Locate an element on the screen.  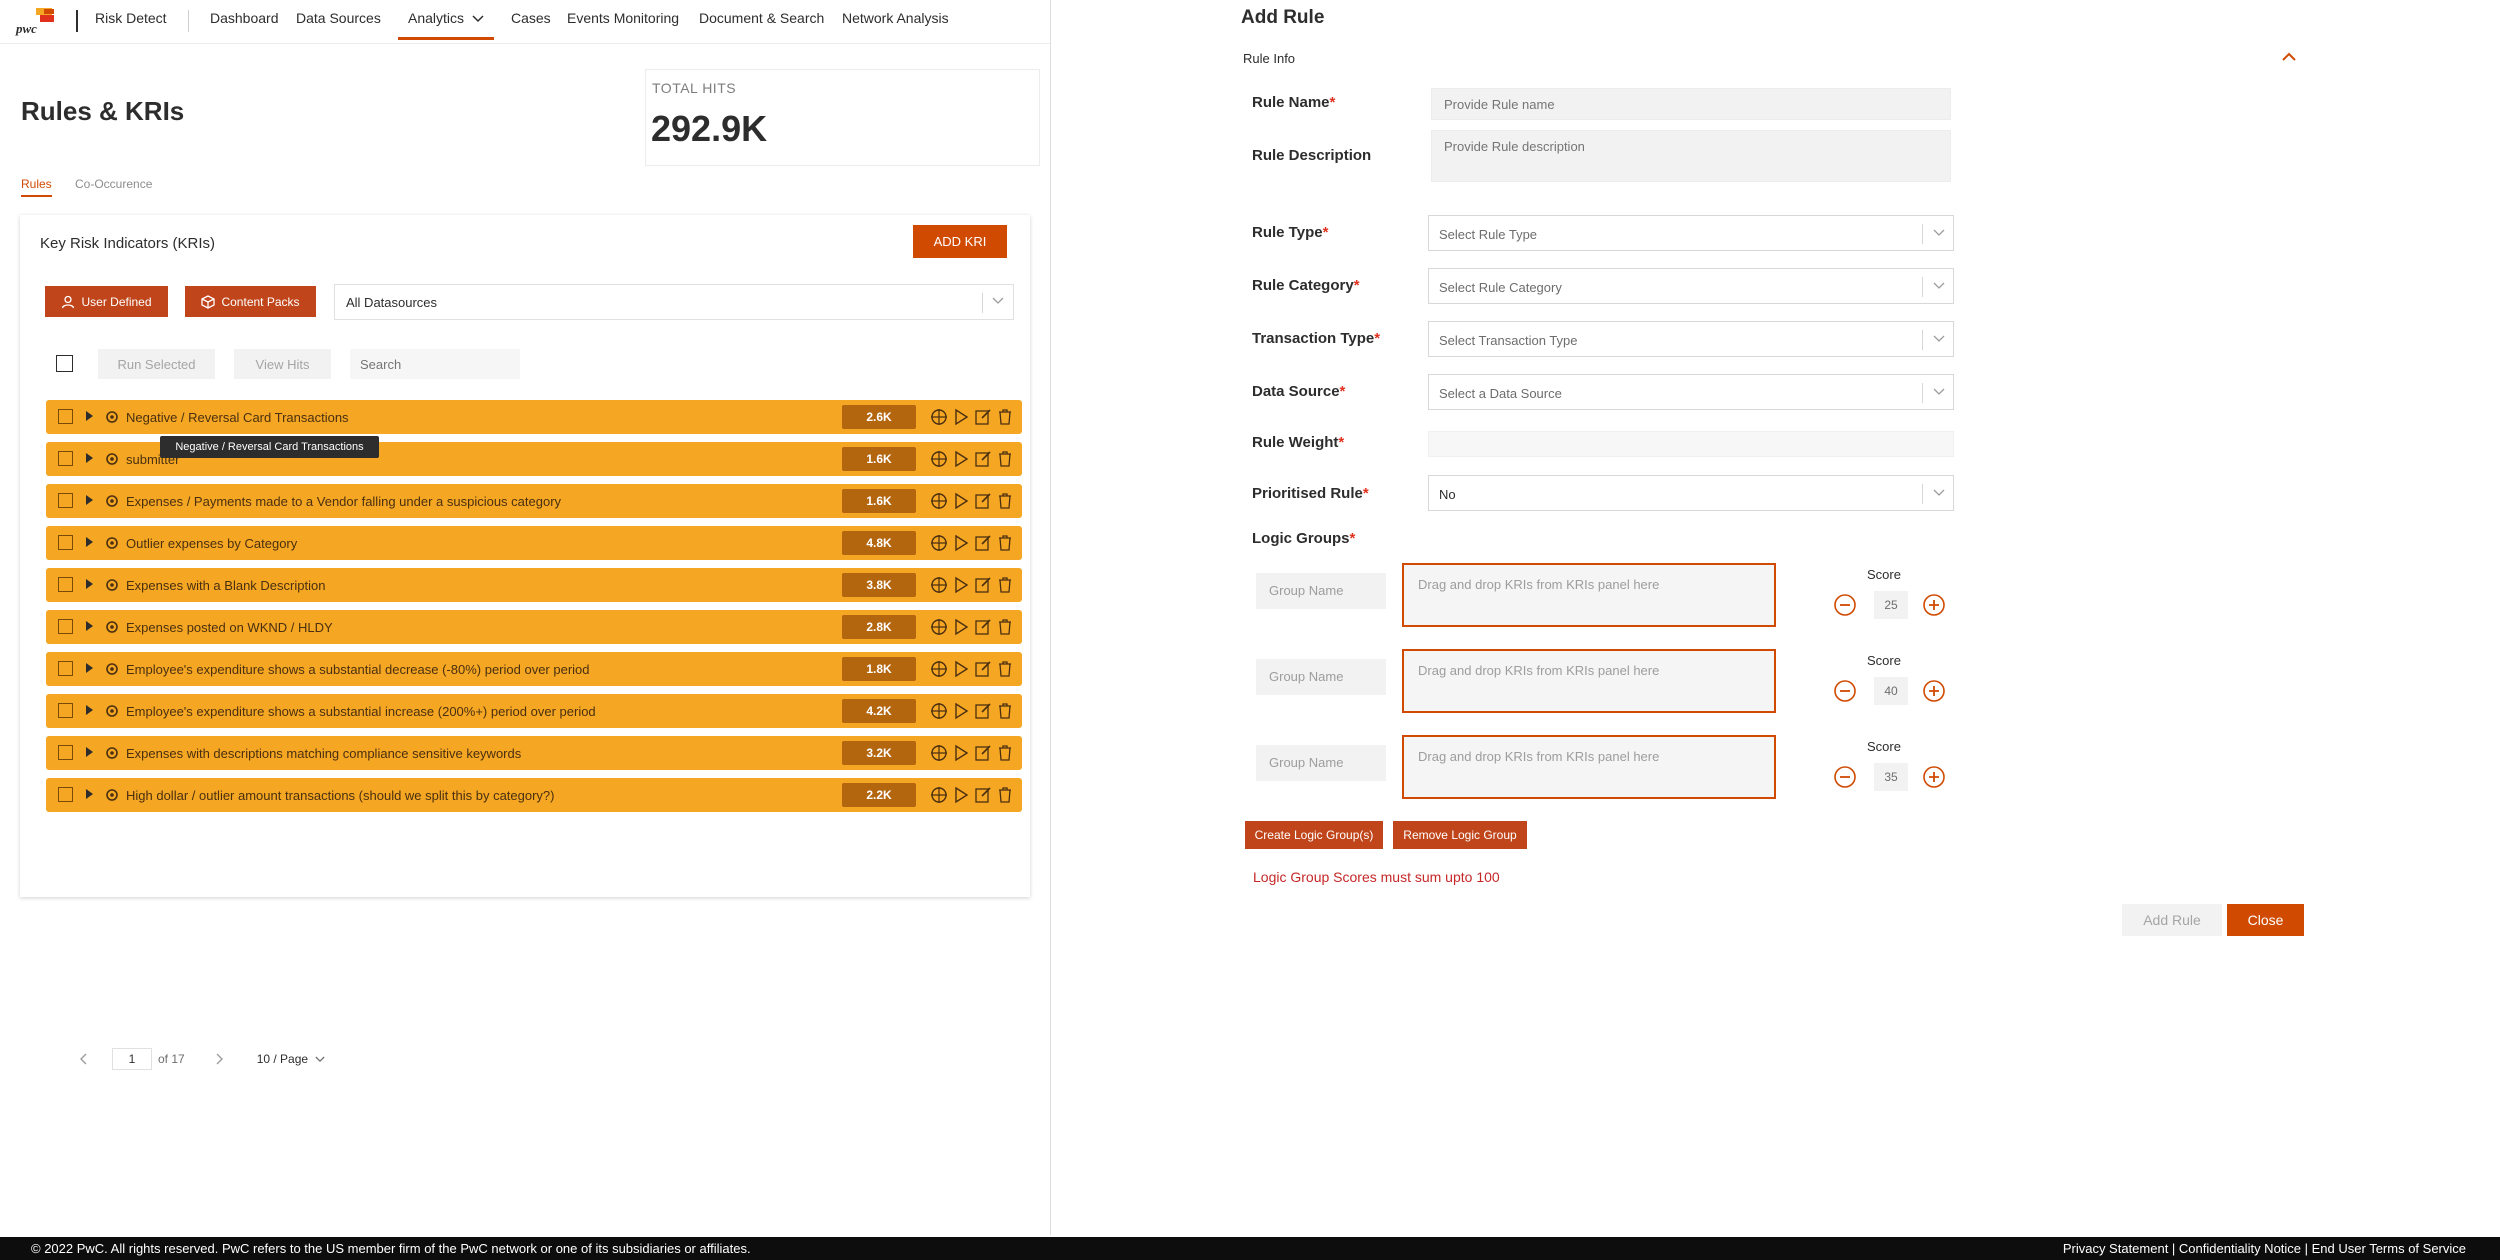
nav-cases: Cases is located at coordinates (531, 18).